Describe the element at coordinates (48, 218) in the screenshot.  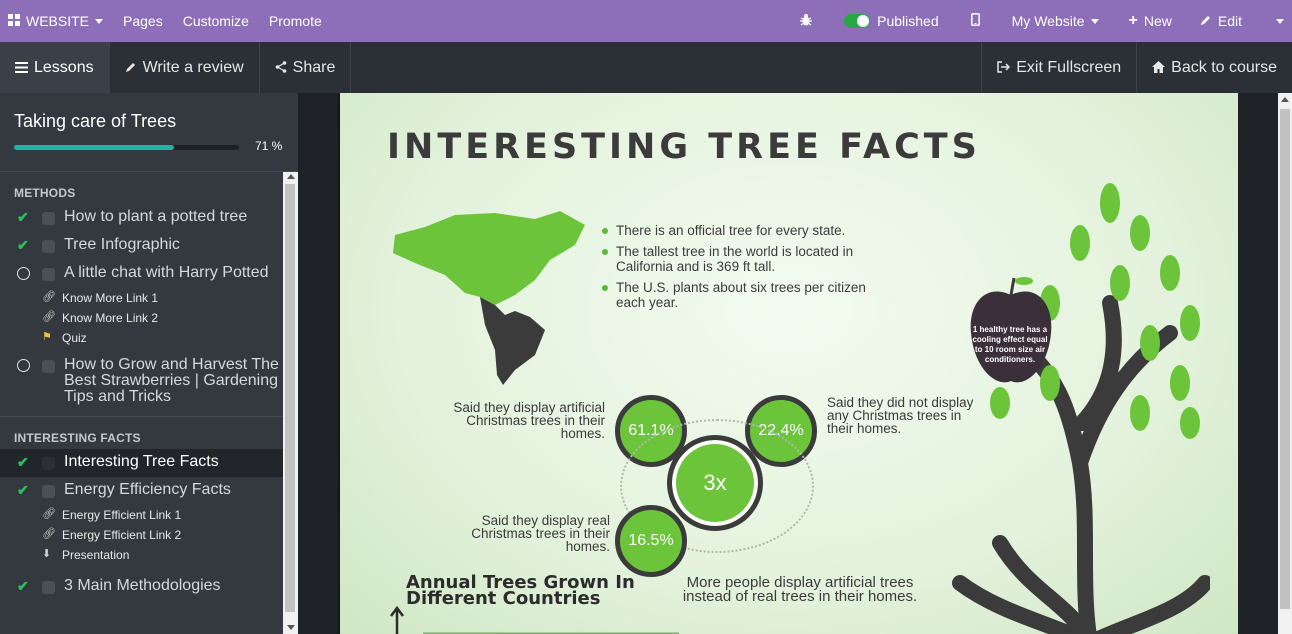
I see `video-icon` at that location.